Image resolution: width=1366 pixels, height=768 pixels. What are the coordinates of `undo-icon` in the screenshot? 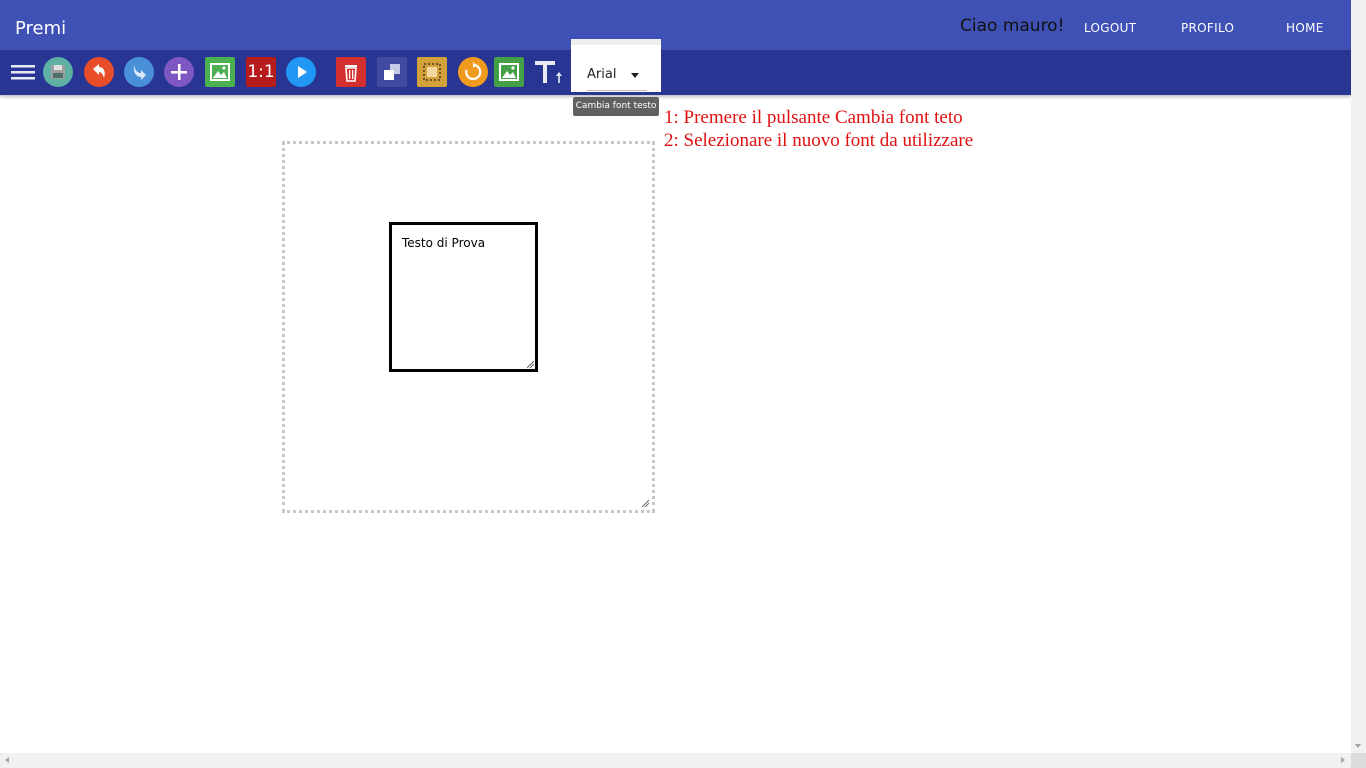 It's located at (99, 71).